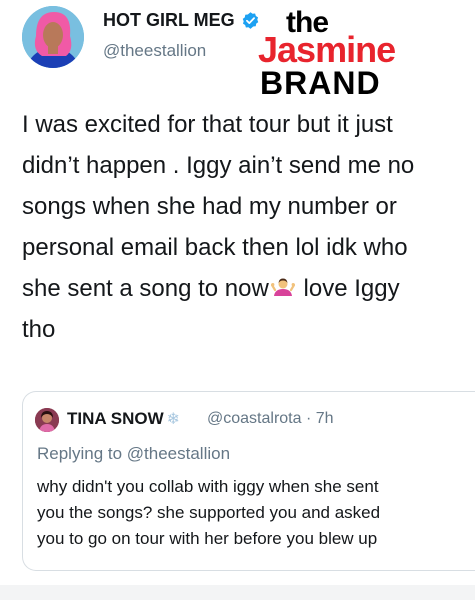 This screenshot has height=600, width=475. I want to click on bottom-strip, so click(237, 592).